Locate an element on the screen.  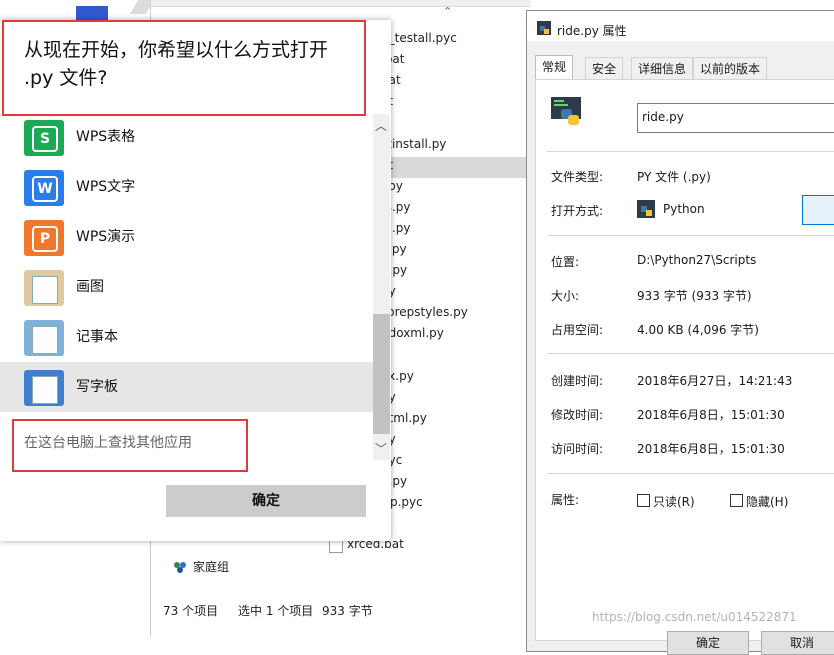
watermark: https://blog.csdn.net/u014522871 is located at coordinates (694, 617).